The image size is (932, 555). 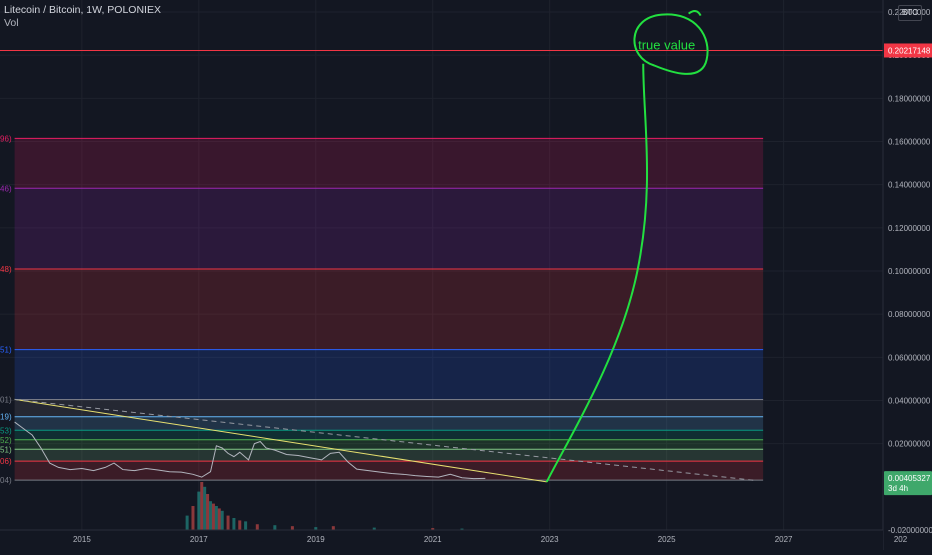 What do you see at coordinates (909, 357) in the screenshot?
I see `y-tick-label-8: 0.06000000` at bounding box center [909, 357].